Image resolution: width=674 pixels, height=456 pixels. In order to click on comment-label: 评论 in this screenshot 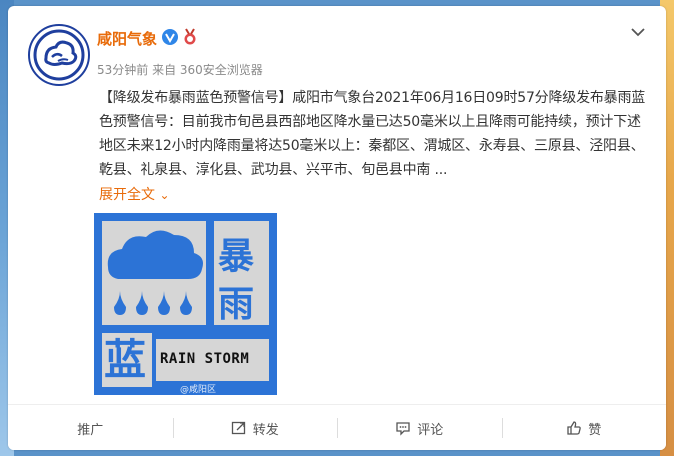, I will do `click(430, 430)`.